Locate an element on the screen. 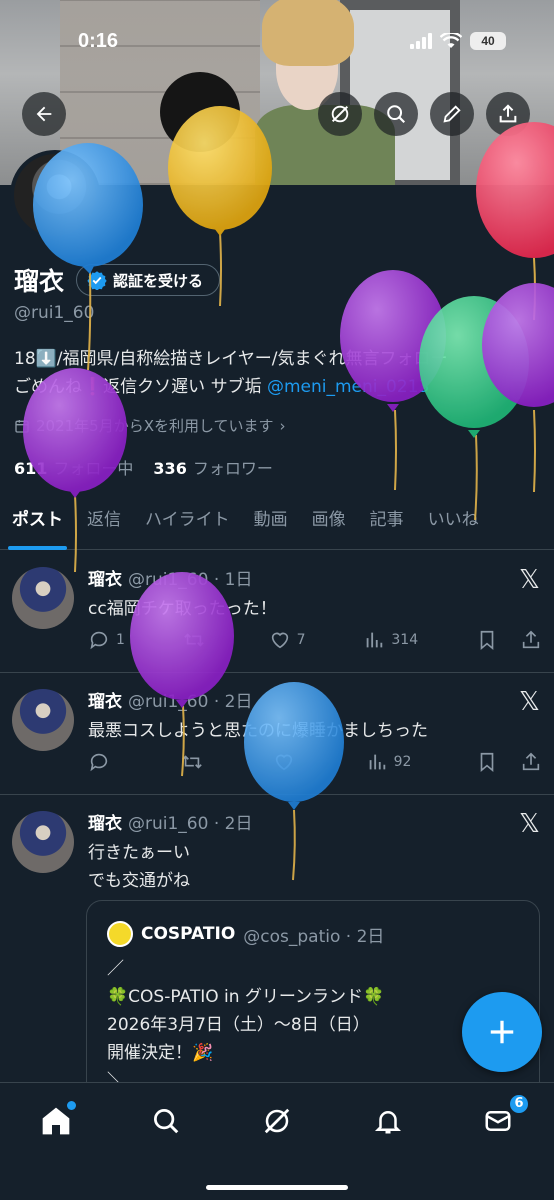  like-button: 7 is located at coordinates (287, 640).